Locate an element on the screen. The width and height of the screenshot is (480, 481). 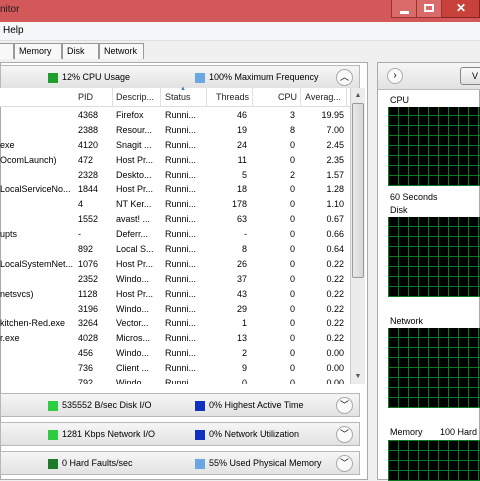
maximize-button is located at coordinates (429, 9).